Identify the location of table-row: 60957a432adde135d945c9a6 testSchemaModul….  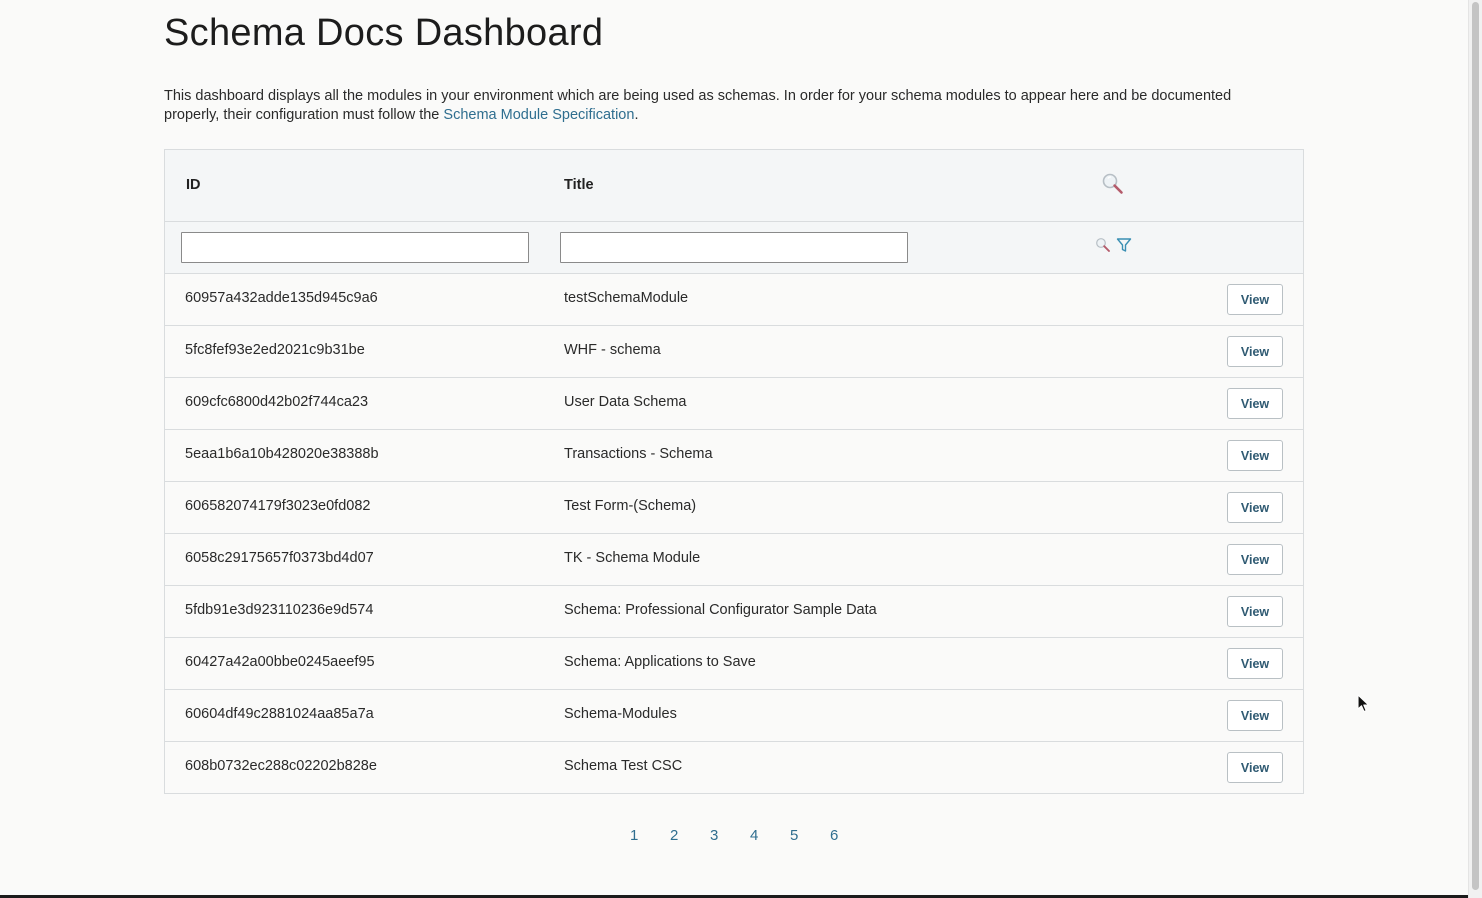
(734, 300).